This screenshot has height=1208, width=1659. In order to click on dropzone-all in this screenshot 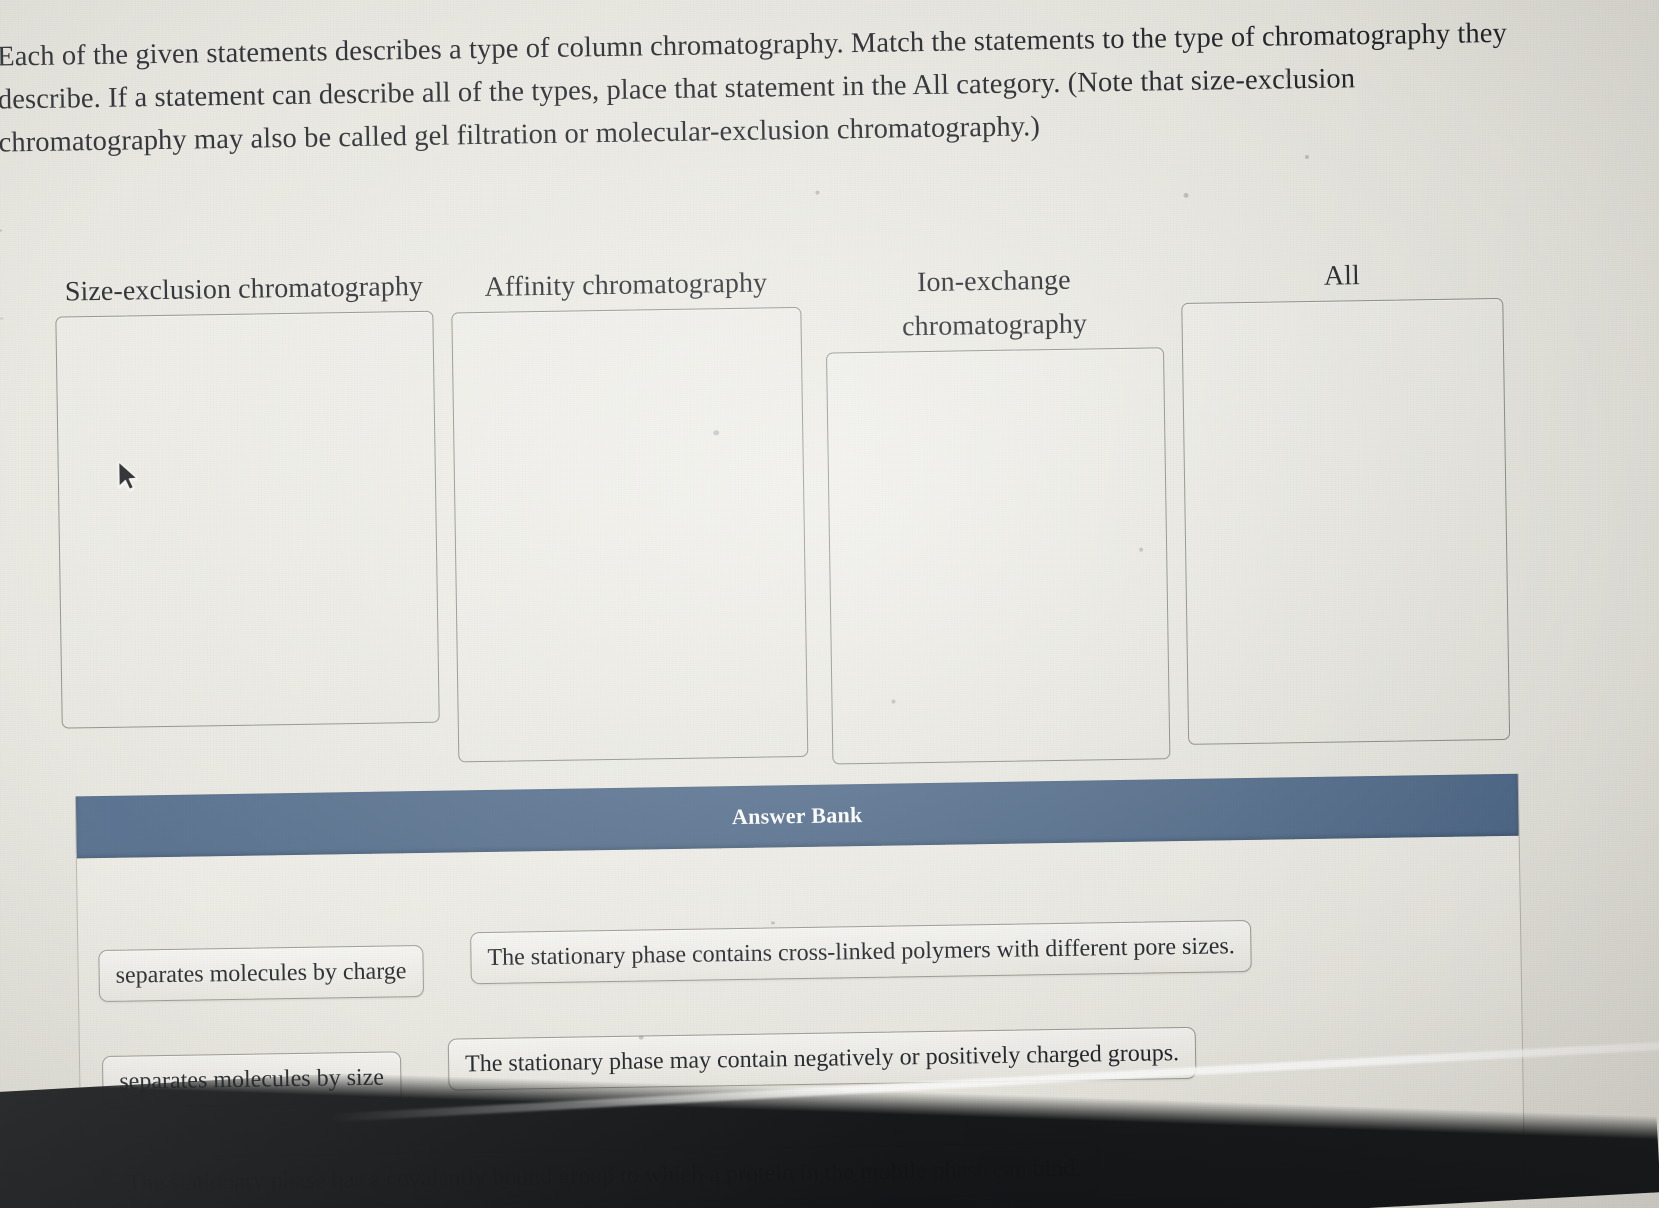, I will do `click(1346, 521)`.